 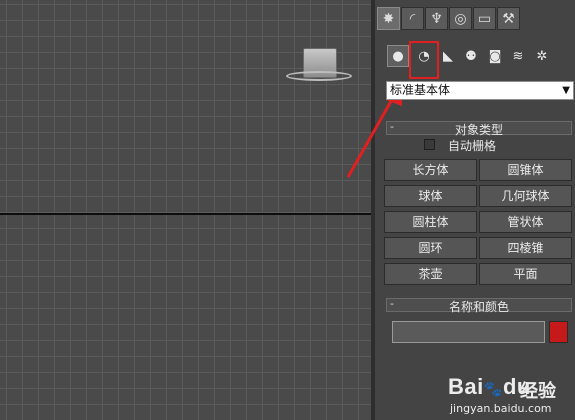 I want to click on baidu-logo: Bai🐾du, so click(x=489, y=386).